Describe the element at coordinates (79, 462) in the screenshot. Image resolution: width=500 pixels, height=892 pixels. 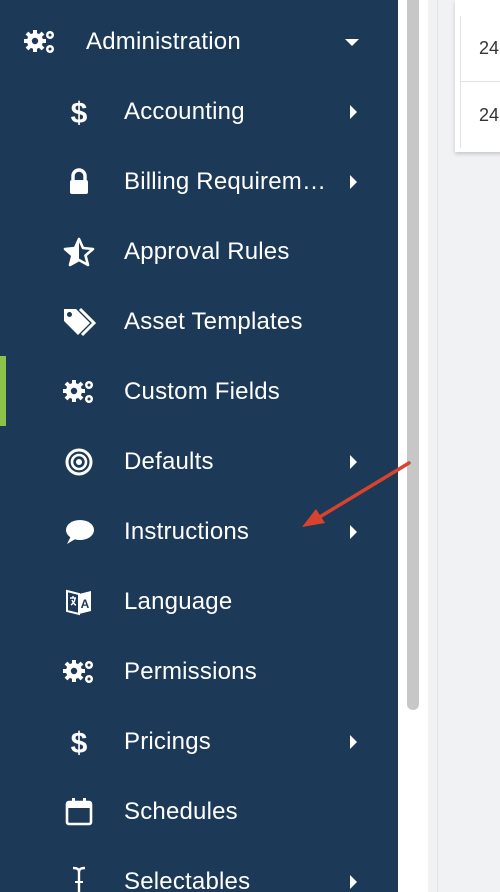
I see `bullseye-icon` at that location.